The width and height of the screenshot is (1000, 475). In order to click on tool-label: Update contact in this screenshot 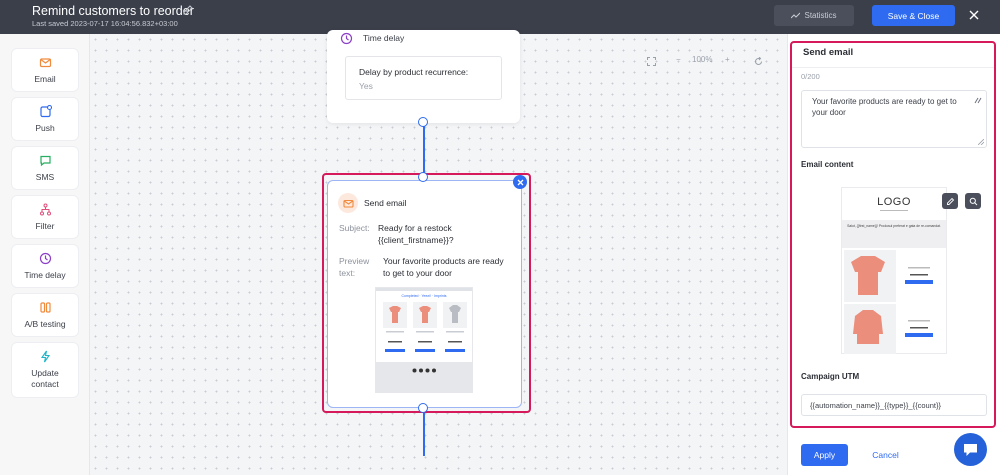, I will do `click(45, 378)`.